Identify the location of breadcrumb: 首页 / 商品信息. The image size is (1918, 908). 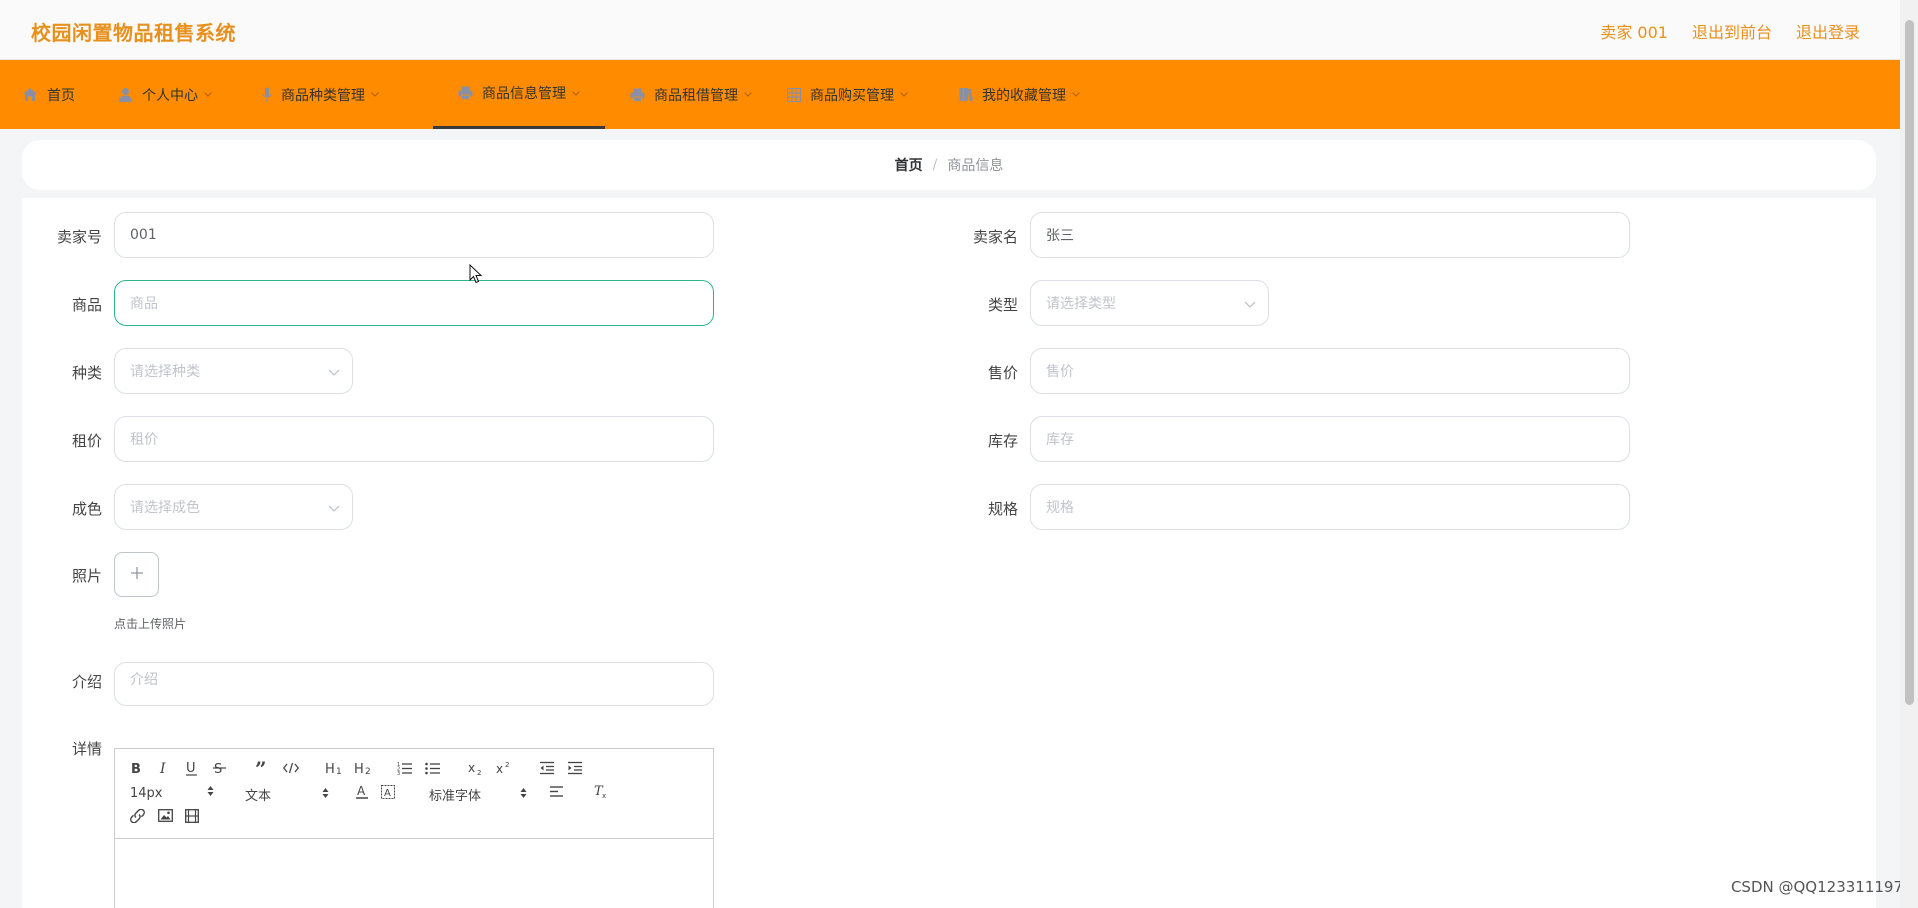
(949, 165).